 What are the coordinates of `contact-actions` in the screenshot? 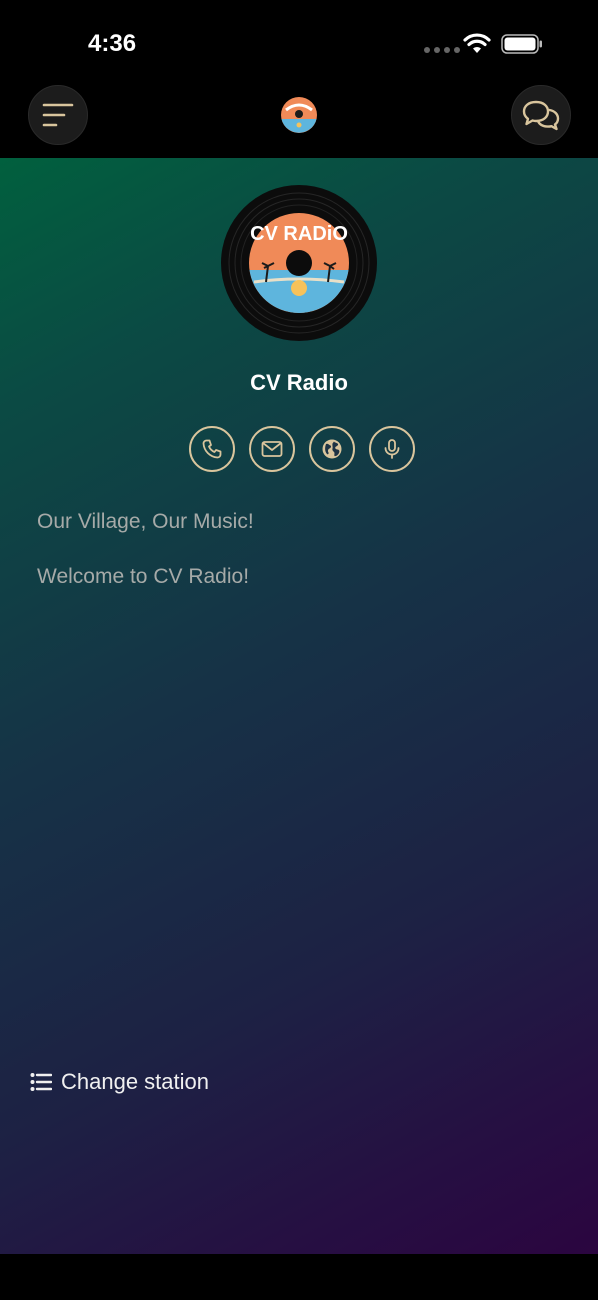 It's located at (302, 449).